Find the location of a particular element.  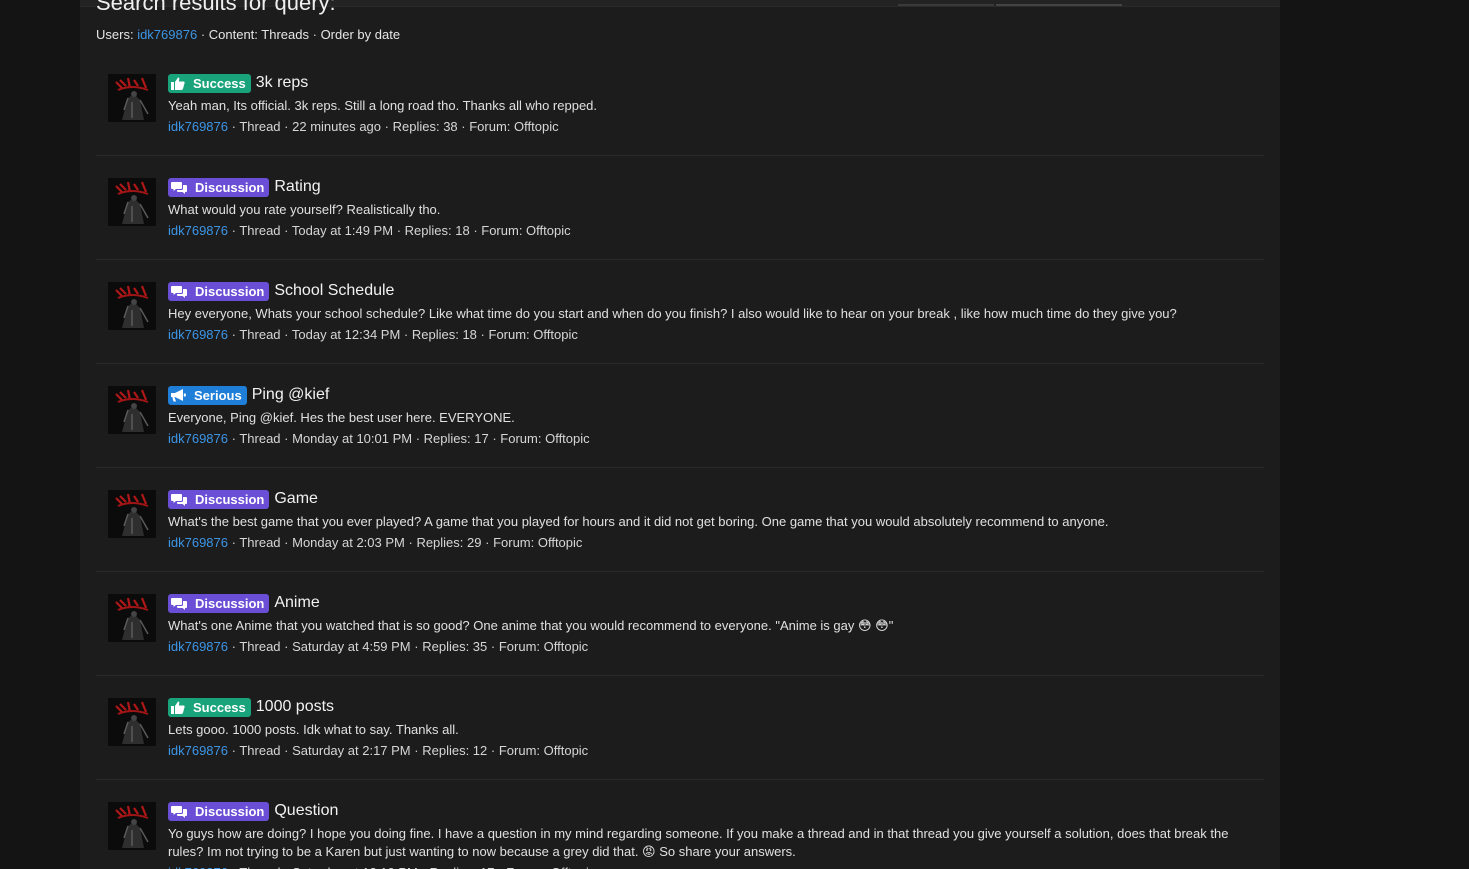

result-title-row: Success 1000 posts is located at coordinates (706, 707).